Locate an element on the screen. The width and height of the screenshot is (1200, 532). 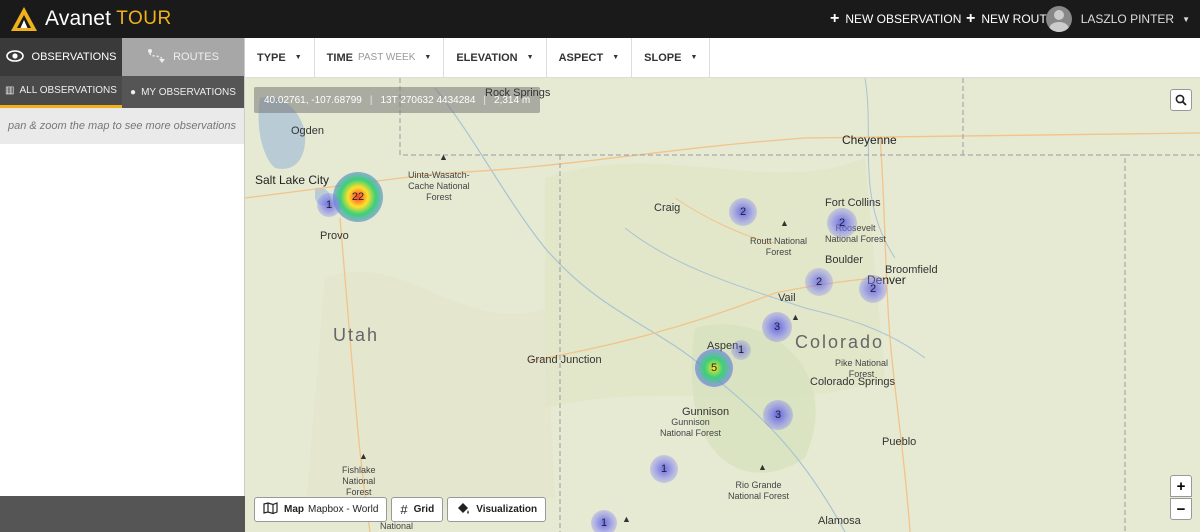
new-observation-label: NEW OBSERVATION is located at coordinates (903, 19).